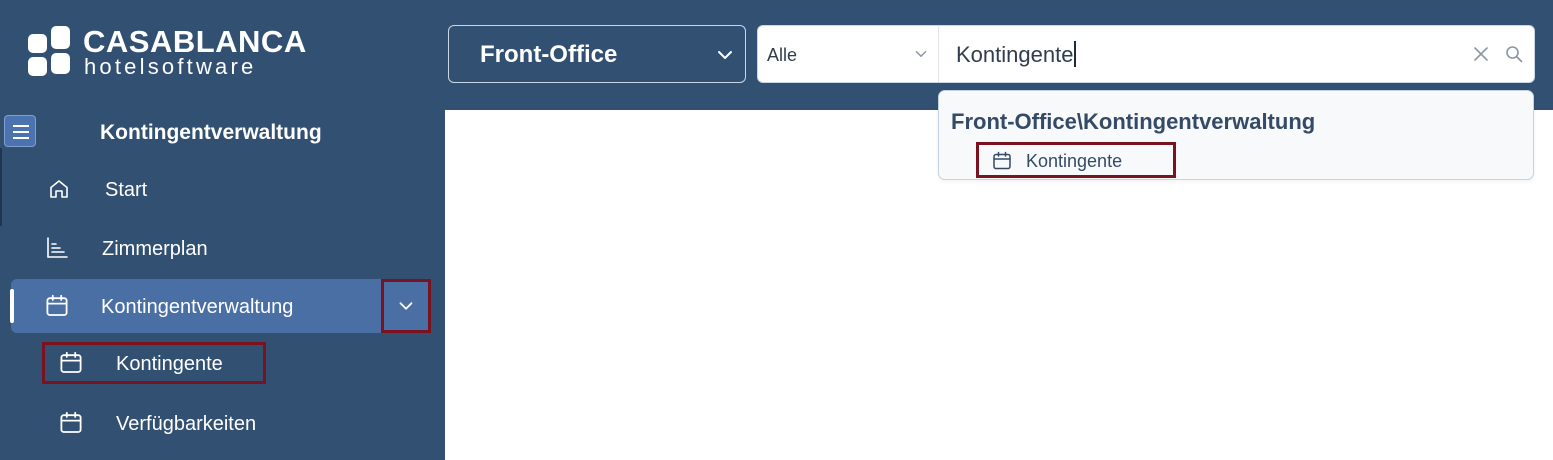 The width and height of the screenshot is (1553, 460). I want to click on global-search: Alle Kontingente, so click(1146, 54).